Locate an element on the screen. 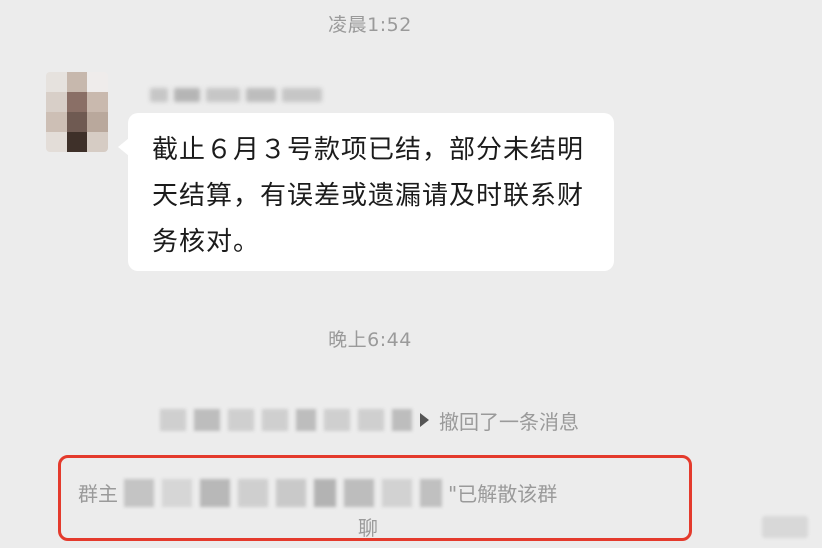 This screenshot has height=548, width=822. owner-name-blurred is located at coordinates (283, 492).